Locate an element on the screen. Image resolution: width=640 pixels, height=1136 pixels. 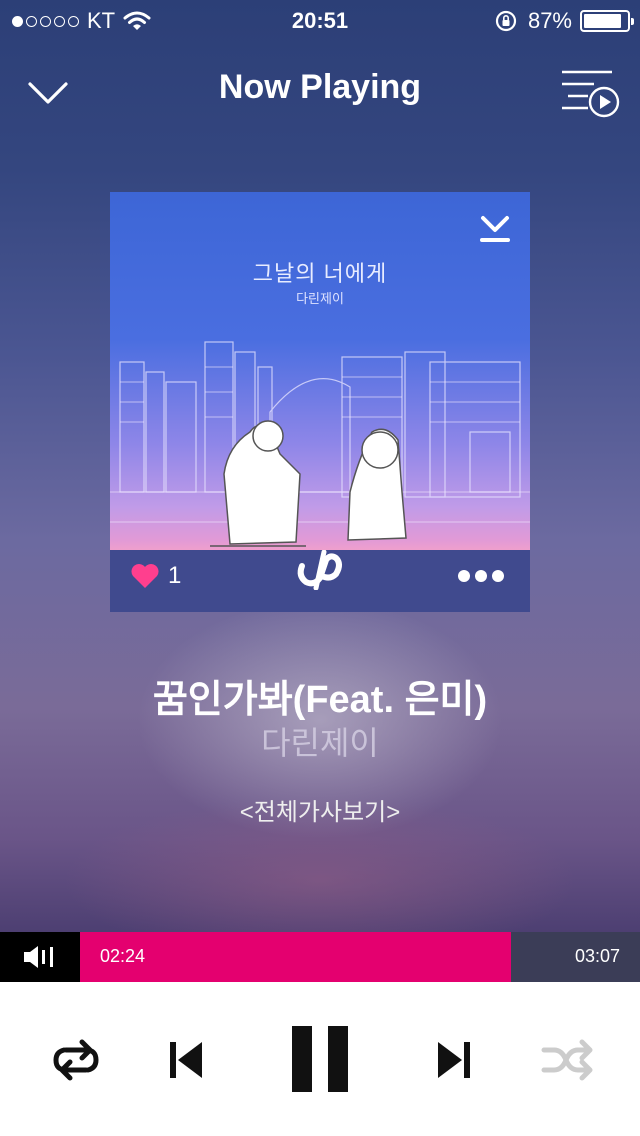
status-right: 87% is located at coordinates (564, 21).